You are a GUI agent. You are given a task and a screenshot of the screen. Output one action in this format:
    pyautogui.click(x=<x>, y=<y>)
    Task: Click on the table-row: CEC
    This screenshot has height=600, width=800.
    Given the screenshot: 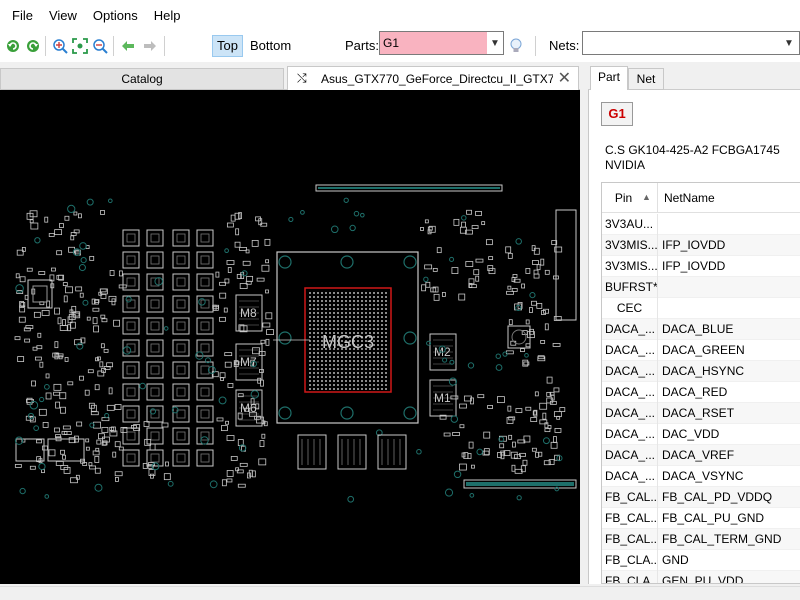 What is the action you would take?
    pyautogui.click(x=701, y=308)
    